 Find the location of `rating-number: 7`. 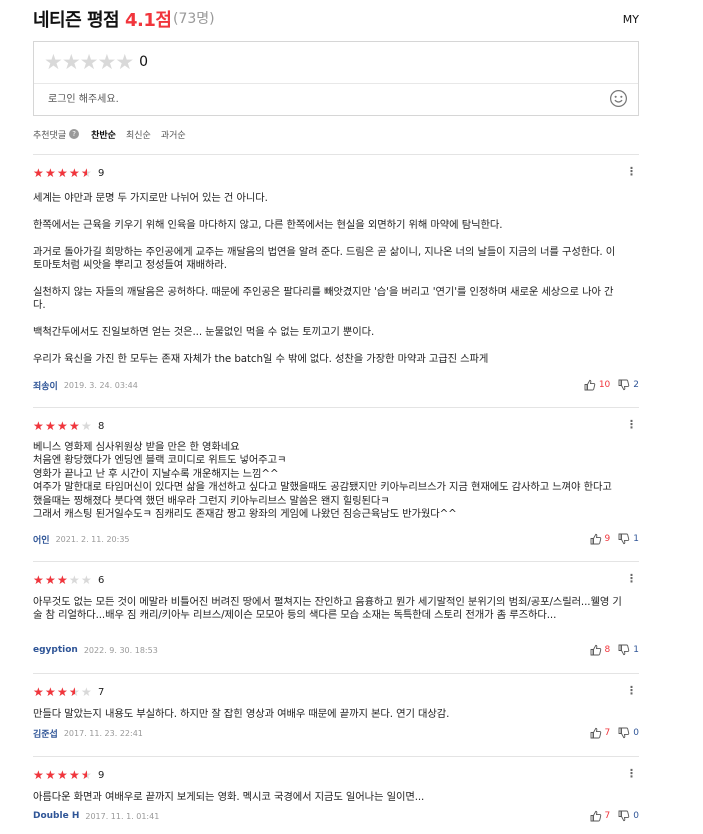

rating-number: 7 is located at coordinates (101, 692).